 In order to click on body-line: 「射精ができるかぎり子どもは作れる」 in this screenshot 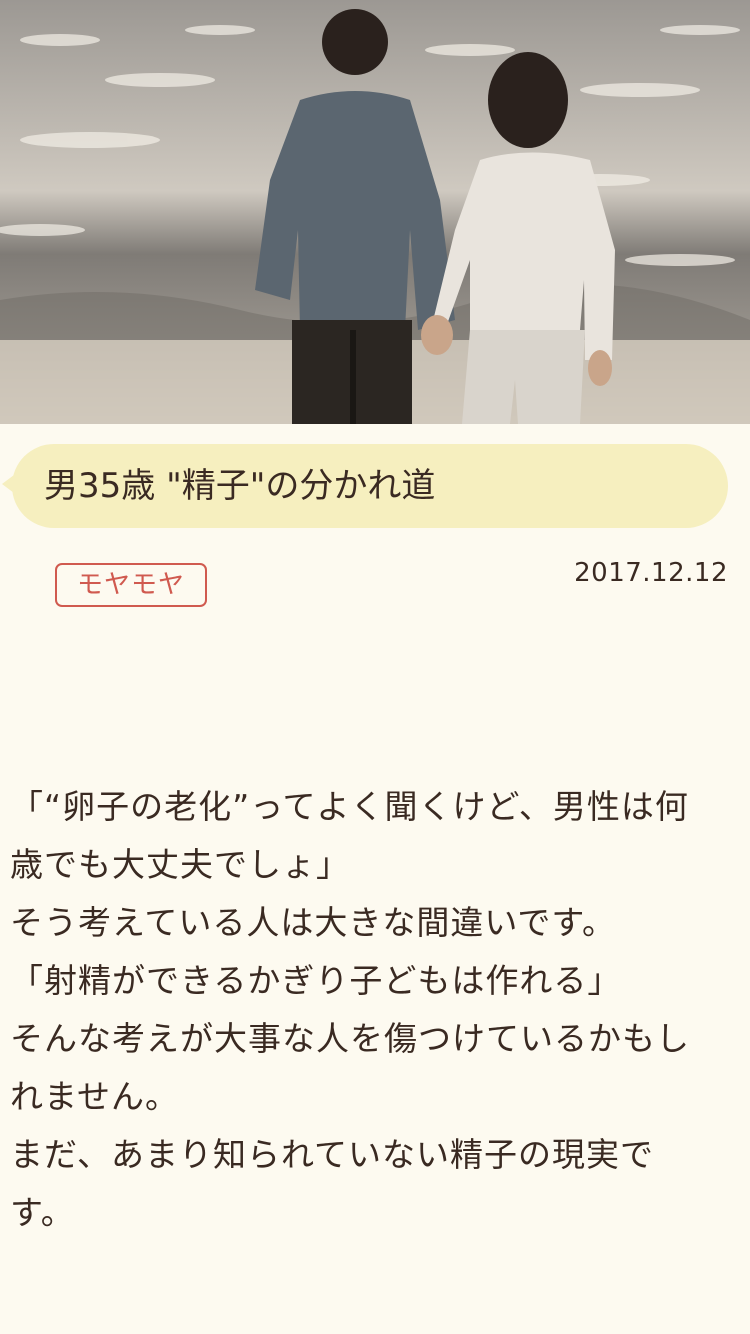, I will do `click(316, 980)`.